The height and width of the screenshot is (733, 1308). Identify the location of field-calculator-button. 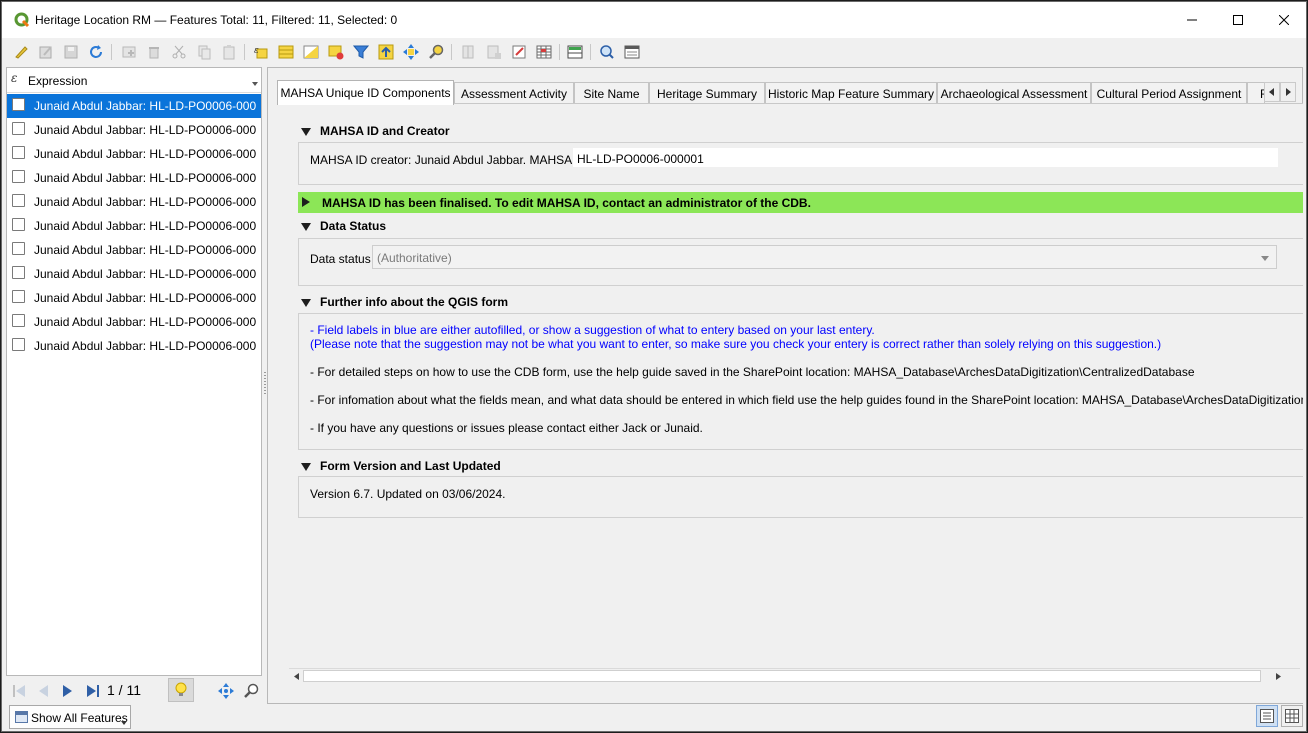
(544, 52).